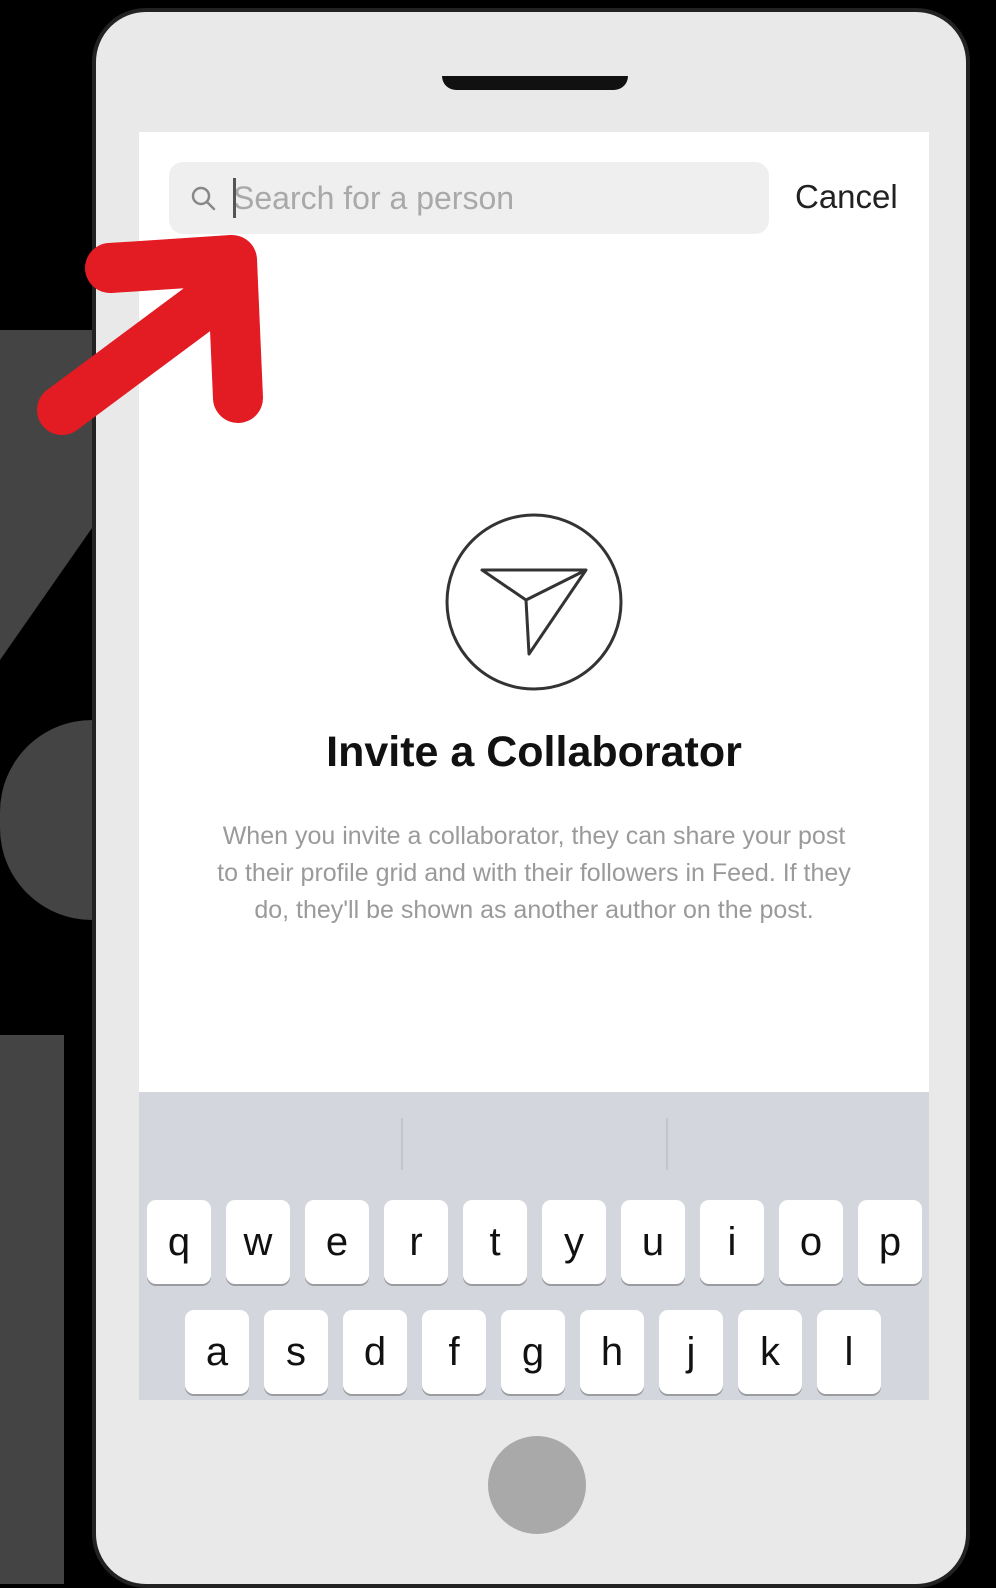 The width and height of the screenshot is (996, 1588). What do you see at coordinates (495, 1242) in the screenshot?
I see `key-t: t` at bounding box center [495, 1242].